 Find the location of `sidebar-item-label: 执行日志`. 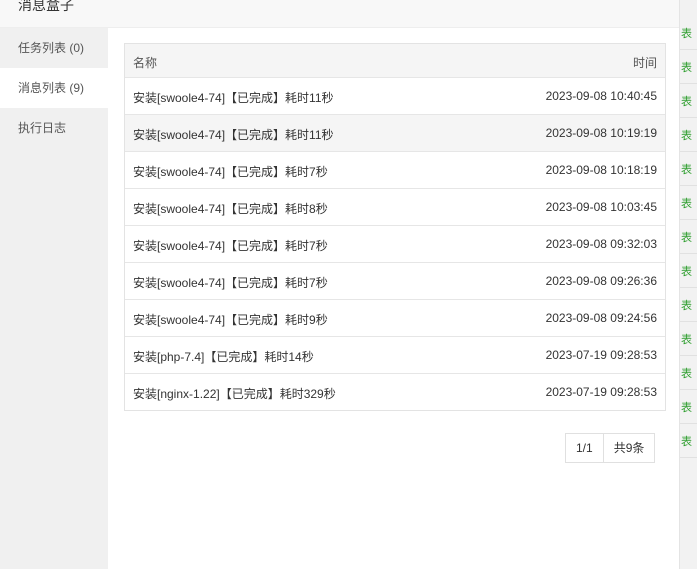

sidebar-item-label: 执行日志 is located at coordinates (42, 128).